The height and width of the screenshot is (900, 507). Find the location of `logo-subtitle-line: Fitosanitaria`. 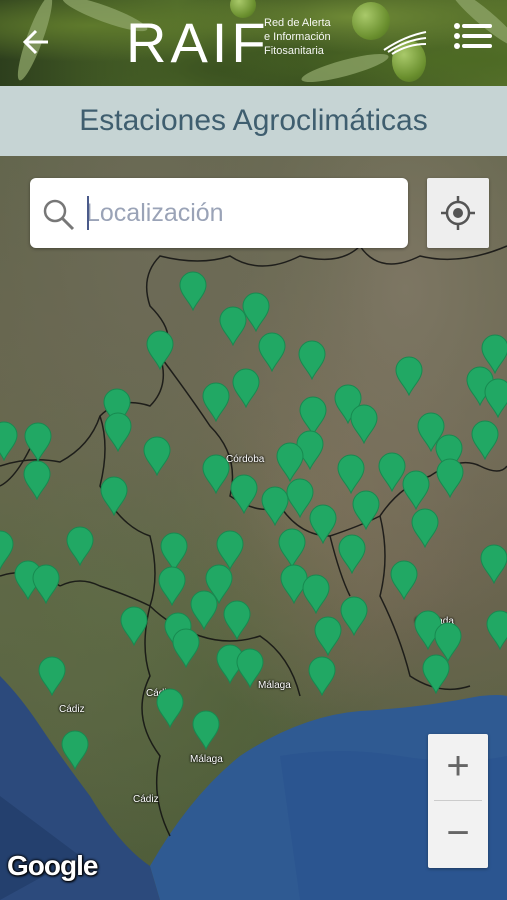

logo-subtitle-line: Fitosanitaria is located at coordinates (294, 51).